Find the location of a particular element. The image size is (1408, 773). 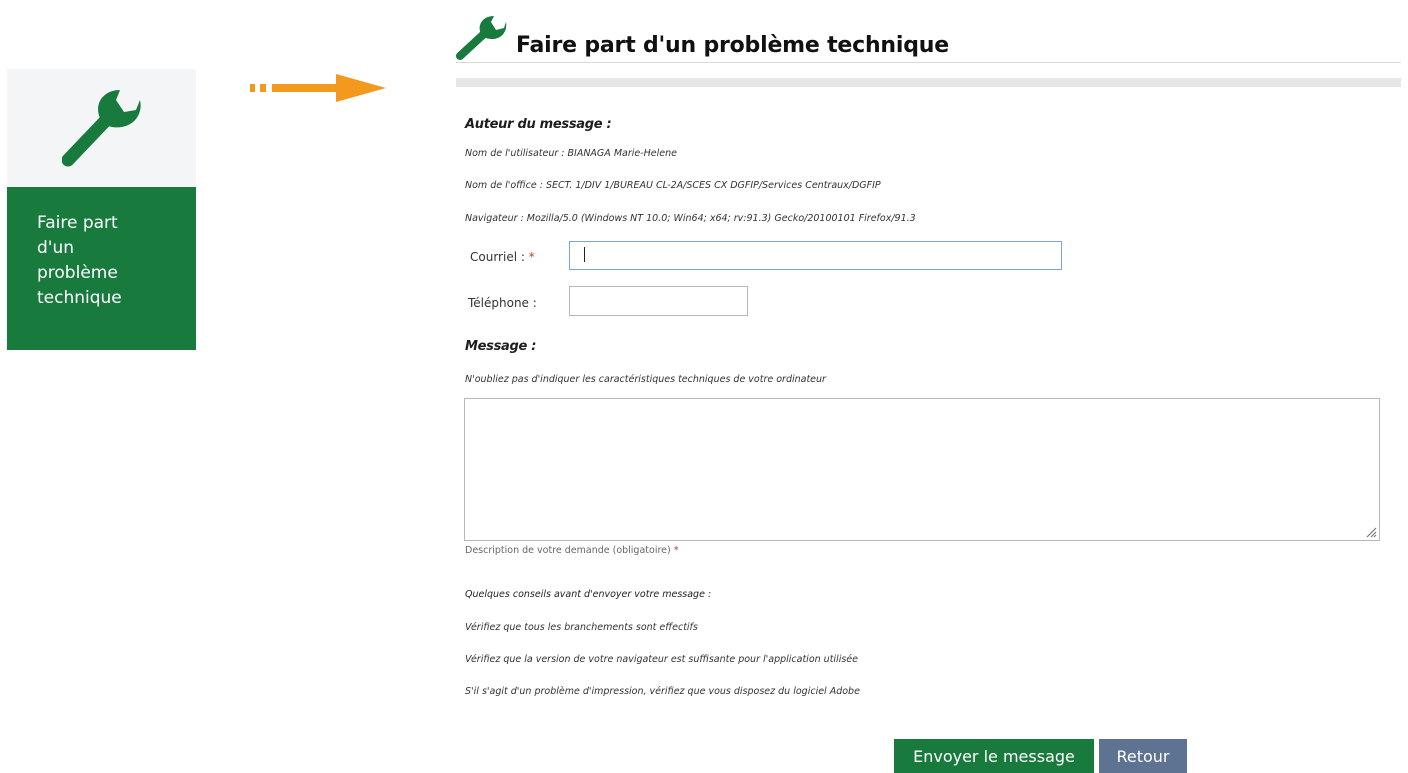

tile-label-line: d'un is located at coordinates (56, 248).